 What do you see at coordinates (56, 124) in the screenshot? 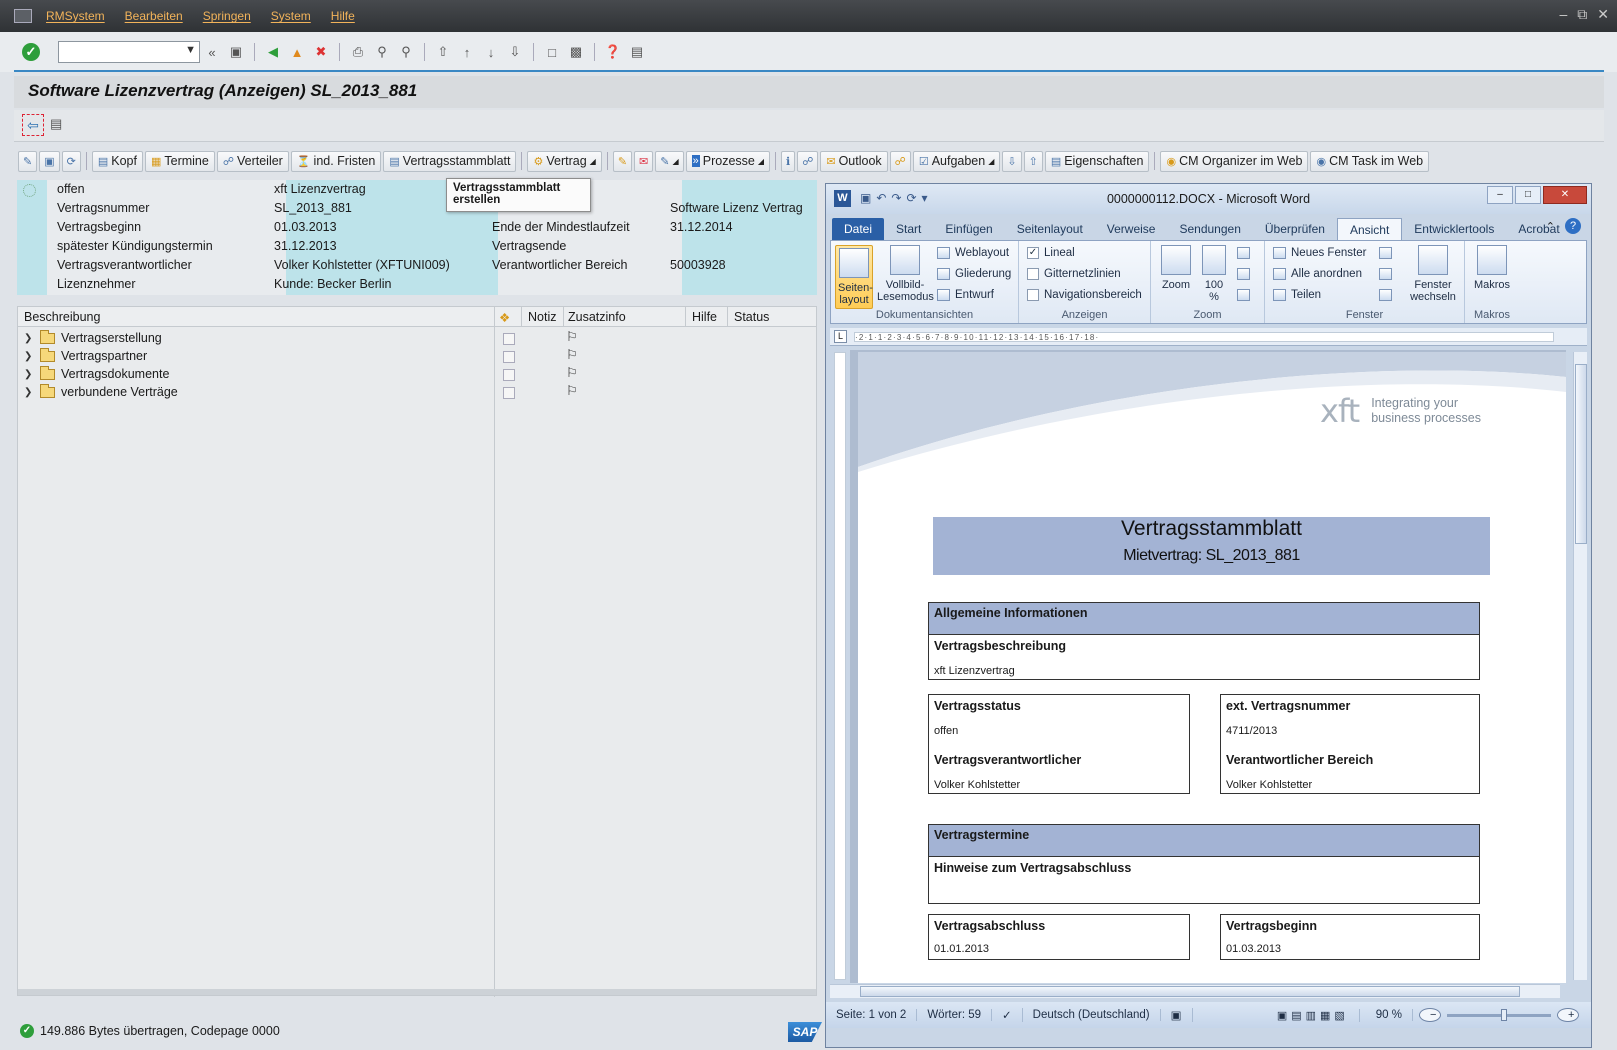
I see `list-icon: ▤` at bounding box center [56, 124].